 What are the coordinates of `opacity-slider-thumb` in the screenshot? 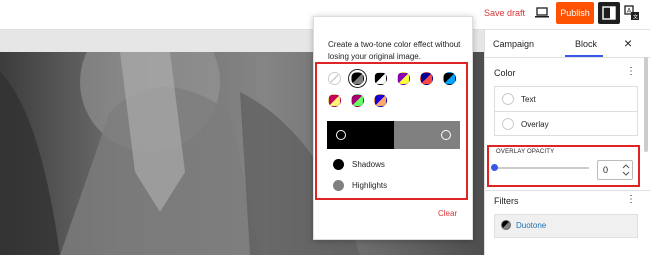 It's located at (494, 167).